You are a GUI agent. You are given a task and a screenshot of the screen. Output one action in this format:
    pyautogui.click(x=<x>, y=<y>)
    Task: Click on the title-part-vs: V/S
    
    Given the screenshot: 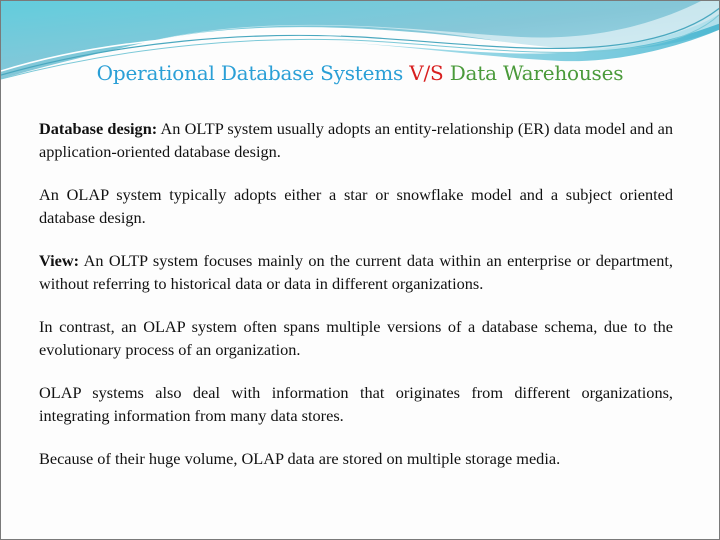 What is the action you would take?
    pyautogui.click(x=426, y=73)
    